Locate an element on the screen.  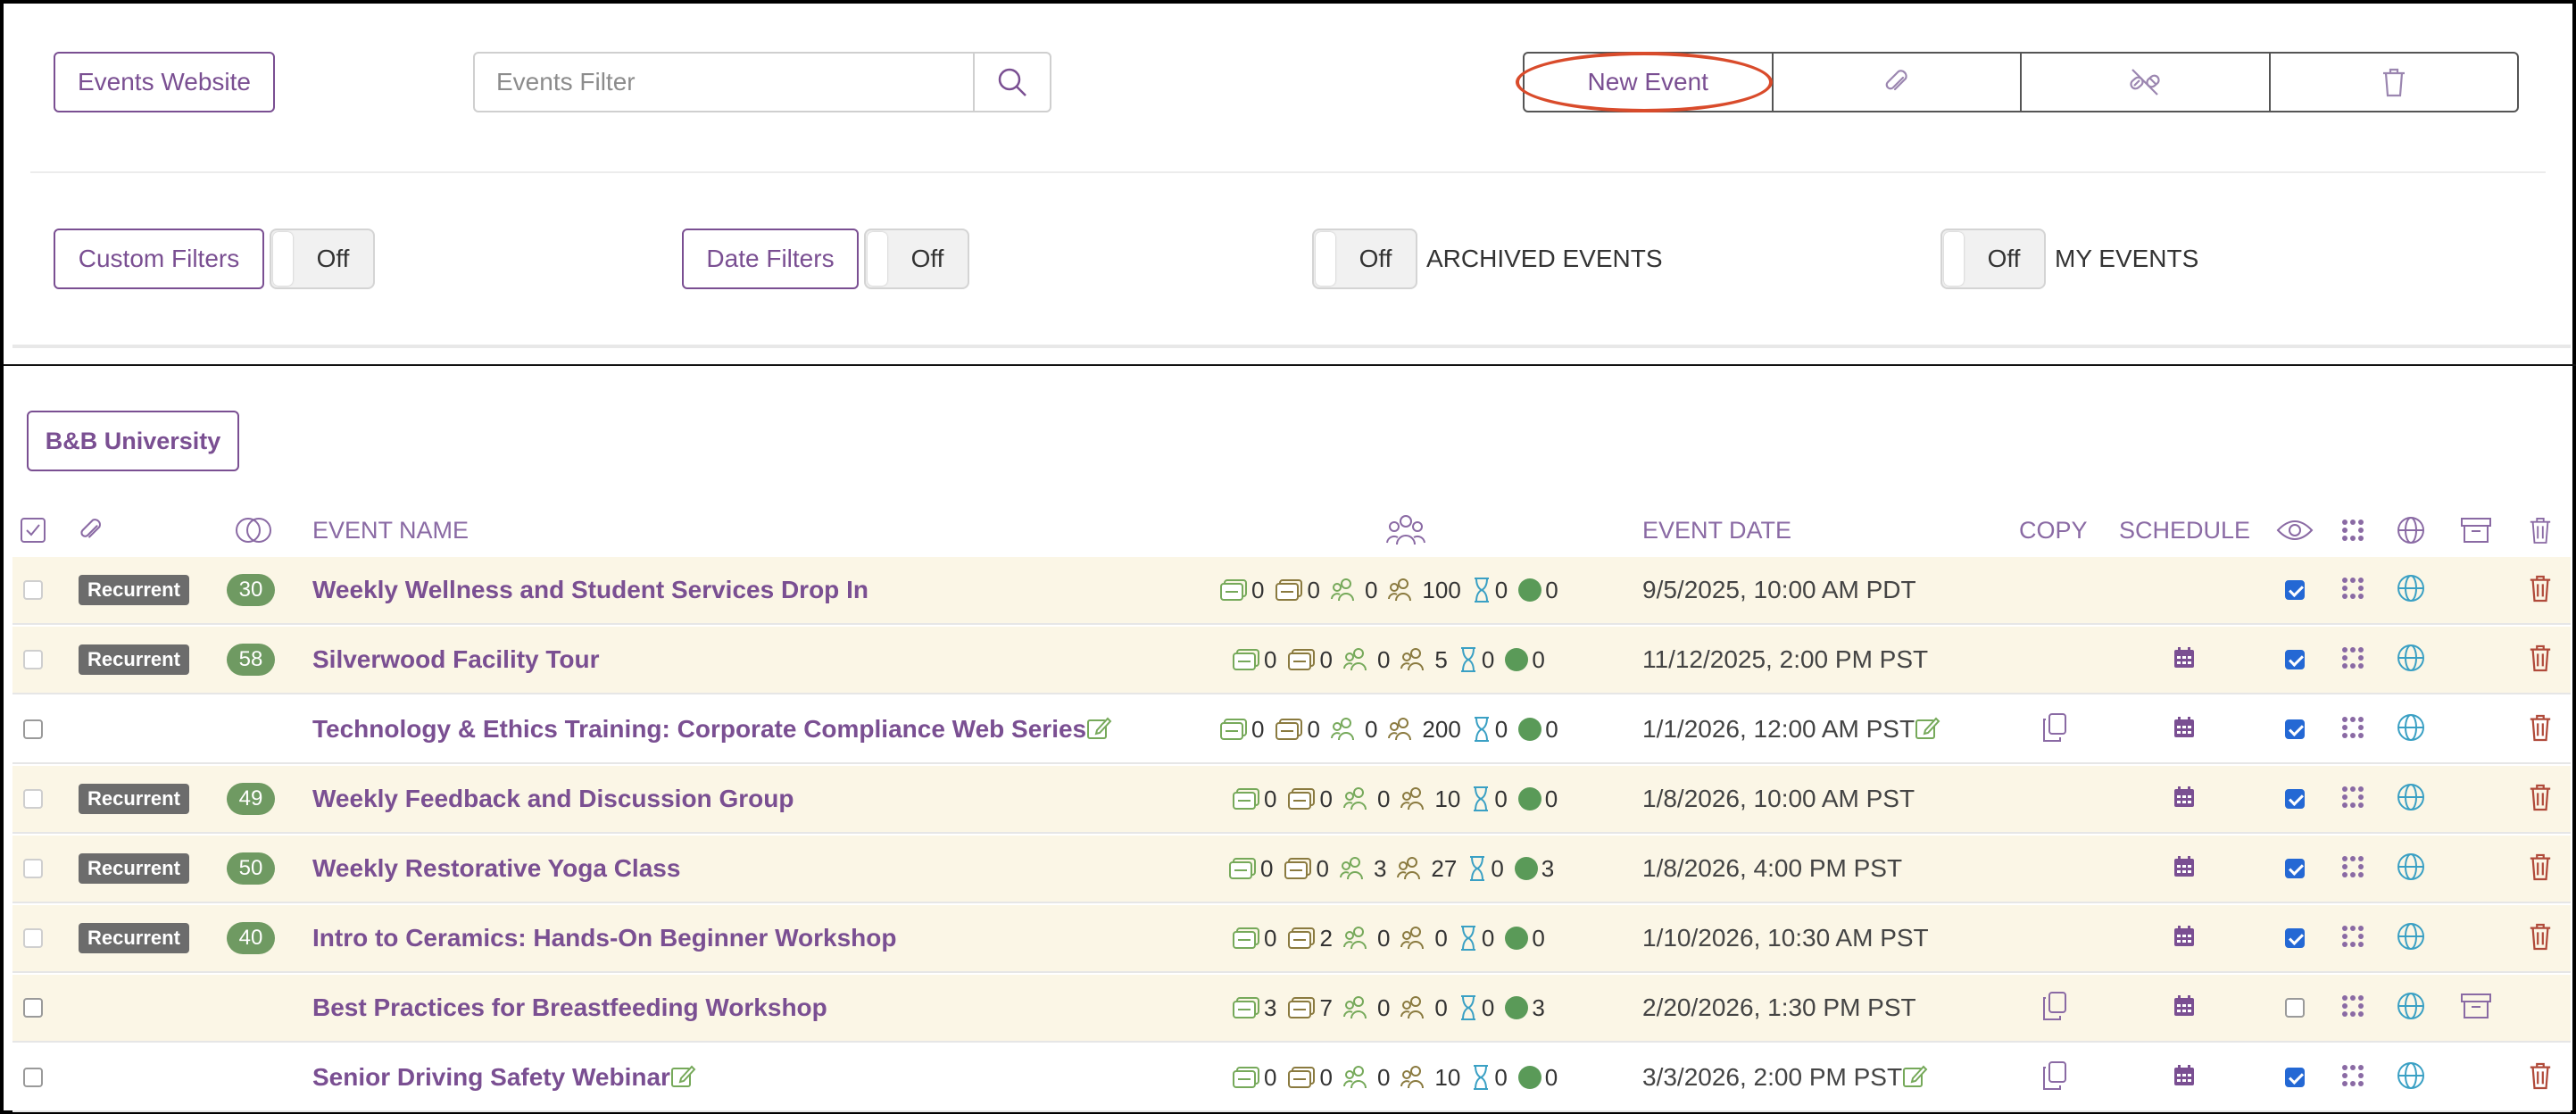
new-event-button: New Event is located at coordinates (1649, 83).